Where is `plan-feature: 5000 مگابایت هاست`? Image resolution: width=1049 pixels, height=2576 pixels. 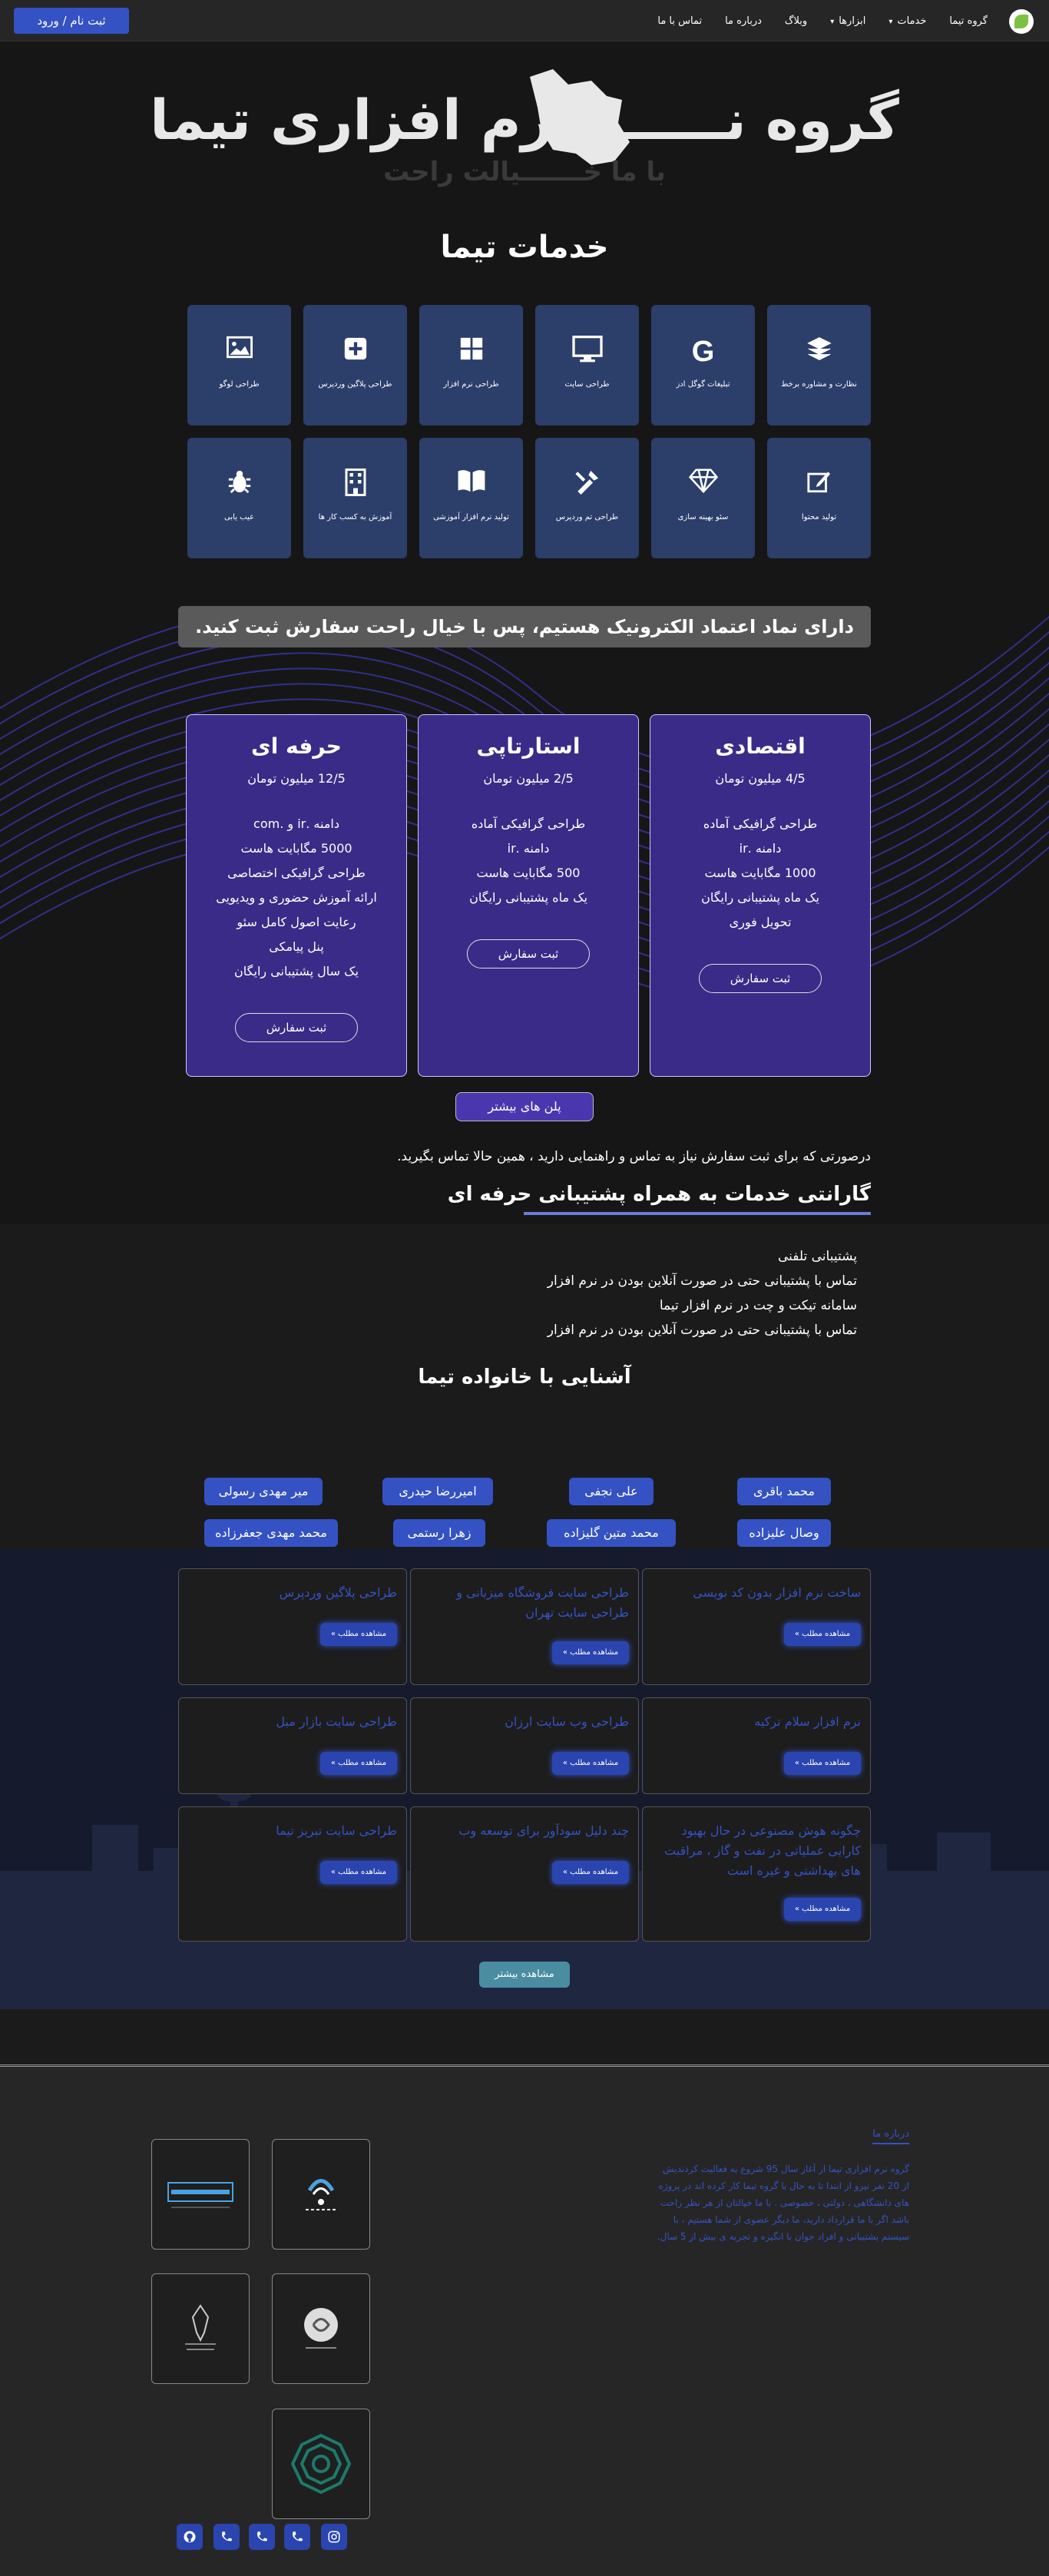
plan-feature: 5000 مگابایت هاست is located at coordinates (296, 849).